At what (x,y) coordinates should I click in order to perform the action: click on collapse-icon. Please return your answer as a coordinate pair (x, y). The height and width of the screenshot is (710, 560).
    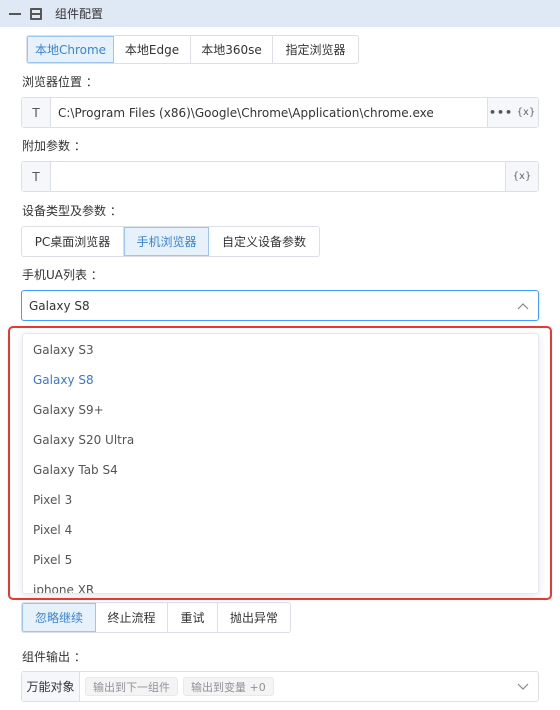
    Looking at the image, I should click on (15, 13).